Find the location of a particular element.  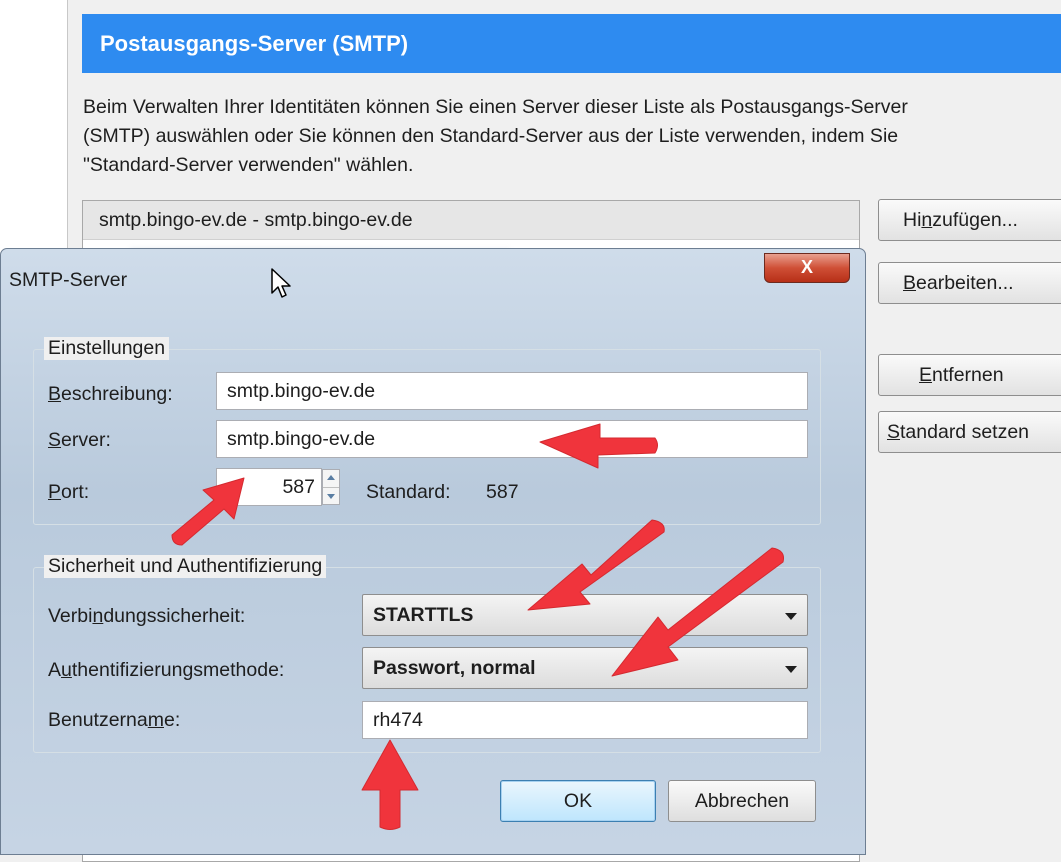

set-default-button: Standard setzen is located at coordinates (969, 432).